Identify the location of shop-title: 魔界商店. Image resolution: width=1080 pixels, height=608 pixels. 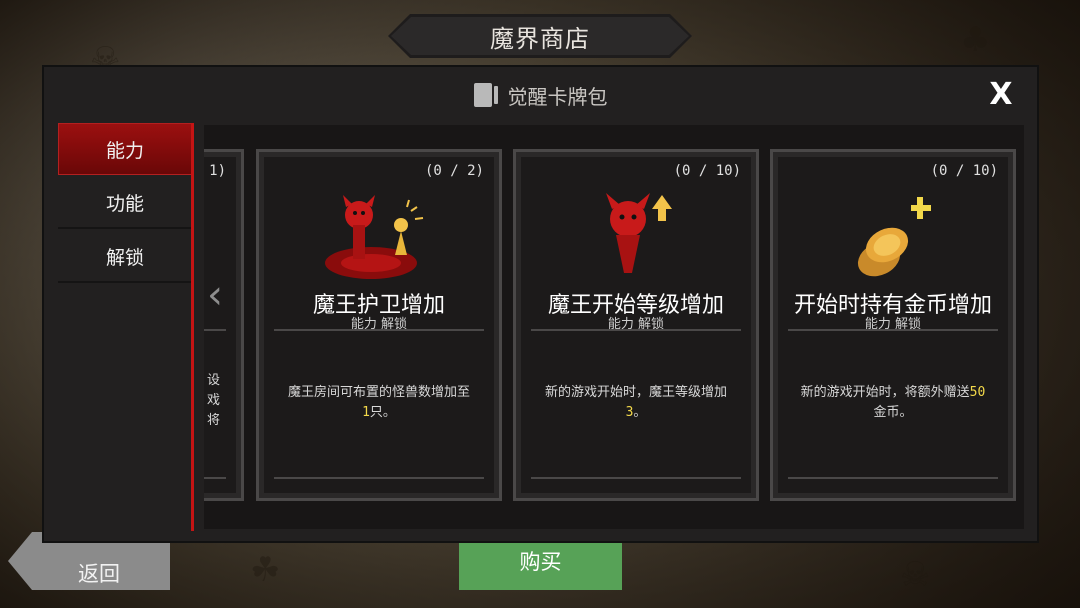
(540, 38).